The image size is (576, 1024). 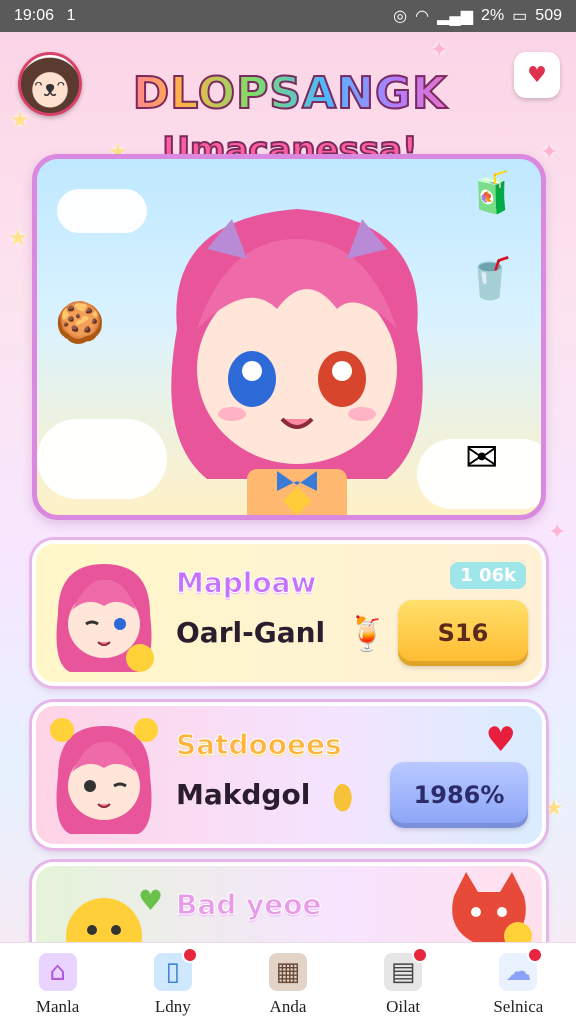 What do you see at coordinates (367, 634) in the screenshot?
I see `drink-icon: 🍹` at bounding box center [367, 634].